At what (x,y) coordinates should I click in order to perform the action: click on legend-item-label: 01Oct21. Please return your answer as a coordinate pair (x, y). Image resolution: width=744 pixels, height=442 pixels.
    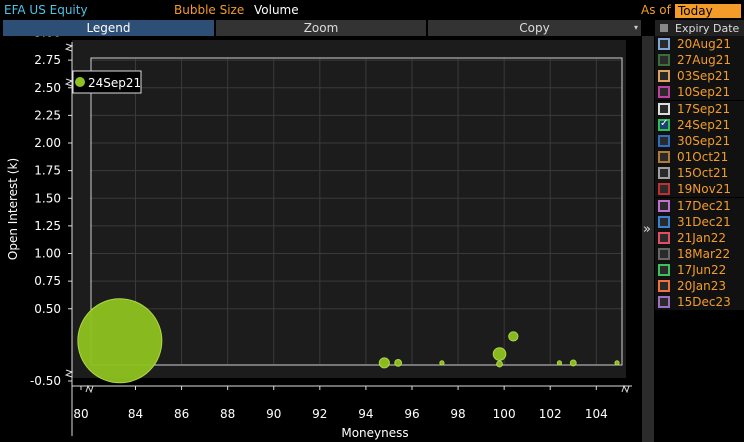
    Looking at the image, I should click on (703, 157).